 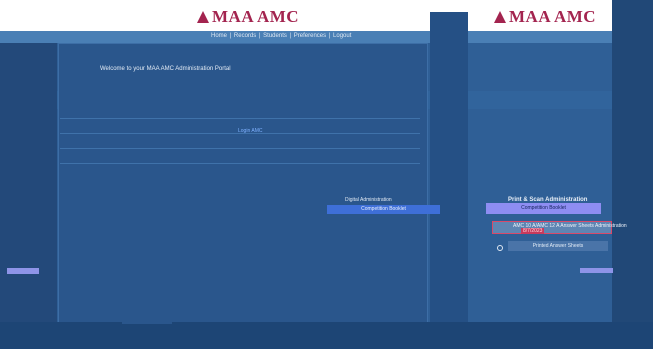 I want to click on notice-link-amc: AMC, so click(x=256, y=131).